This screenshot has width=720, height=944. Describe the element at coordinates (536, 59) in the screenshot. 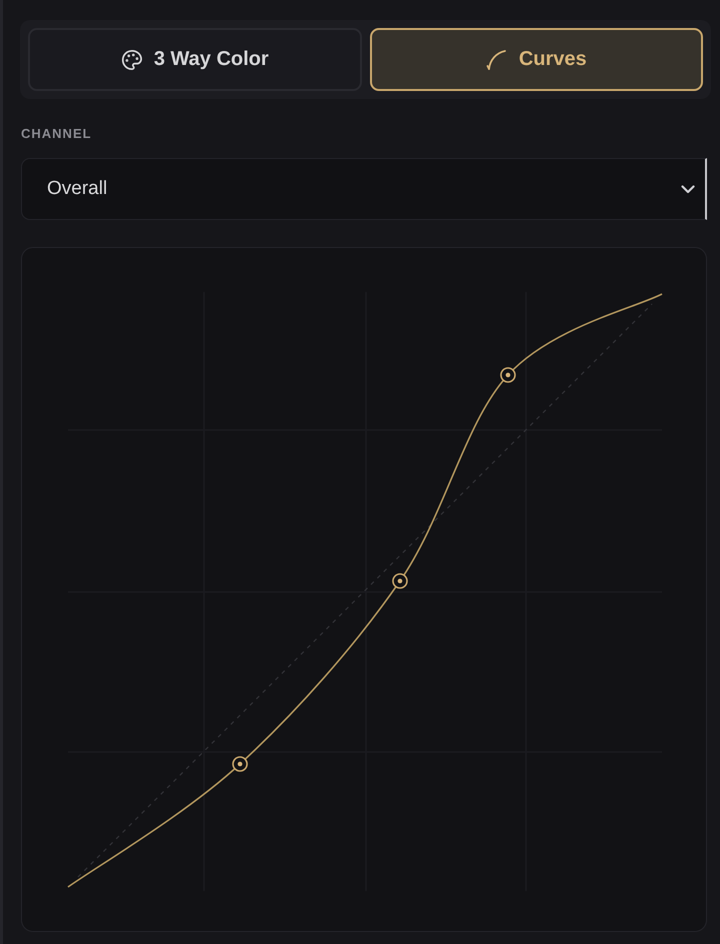

I see `tab: Curves` at that location.